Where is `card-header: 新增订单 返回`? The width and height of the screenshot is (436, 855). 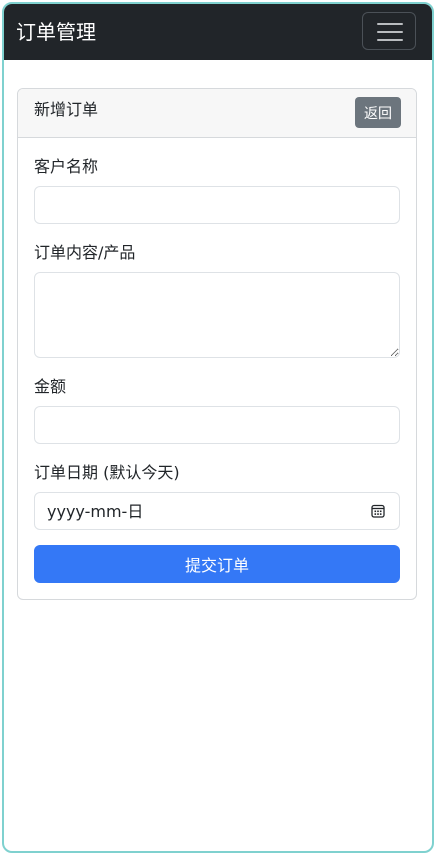
card-header: 新增订单 返回 is located at coordinates (217, 113).